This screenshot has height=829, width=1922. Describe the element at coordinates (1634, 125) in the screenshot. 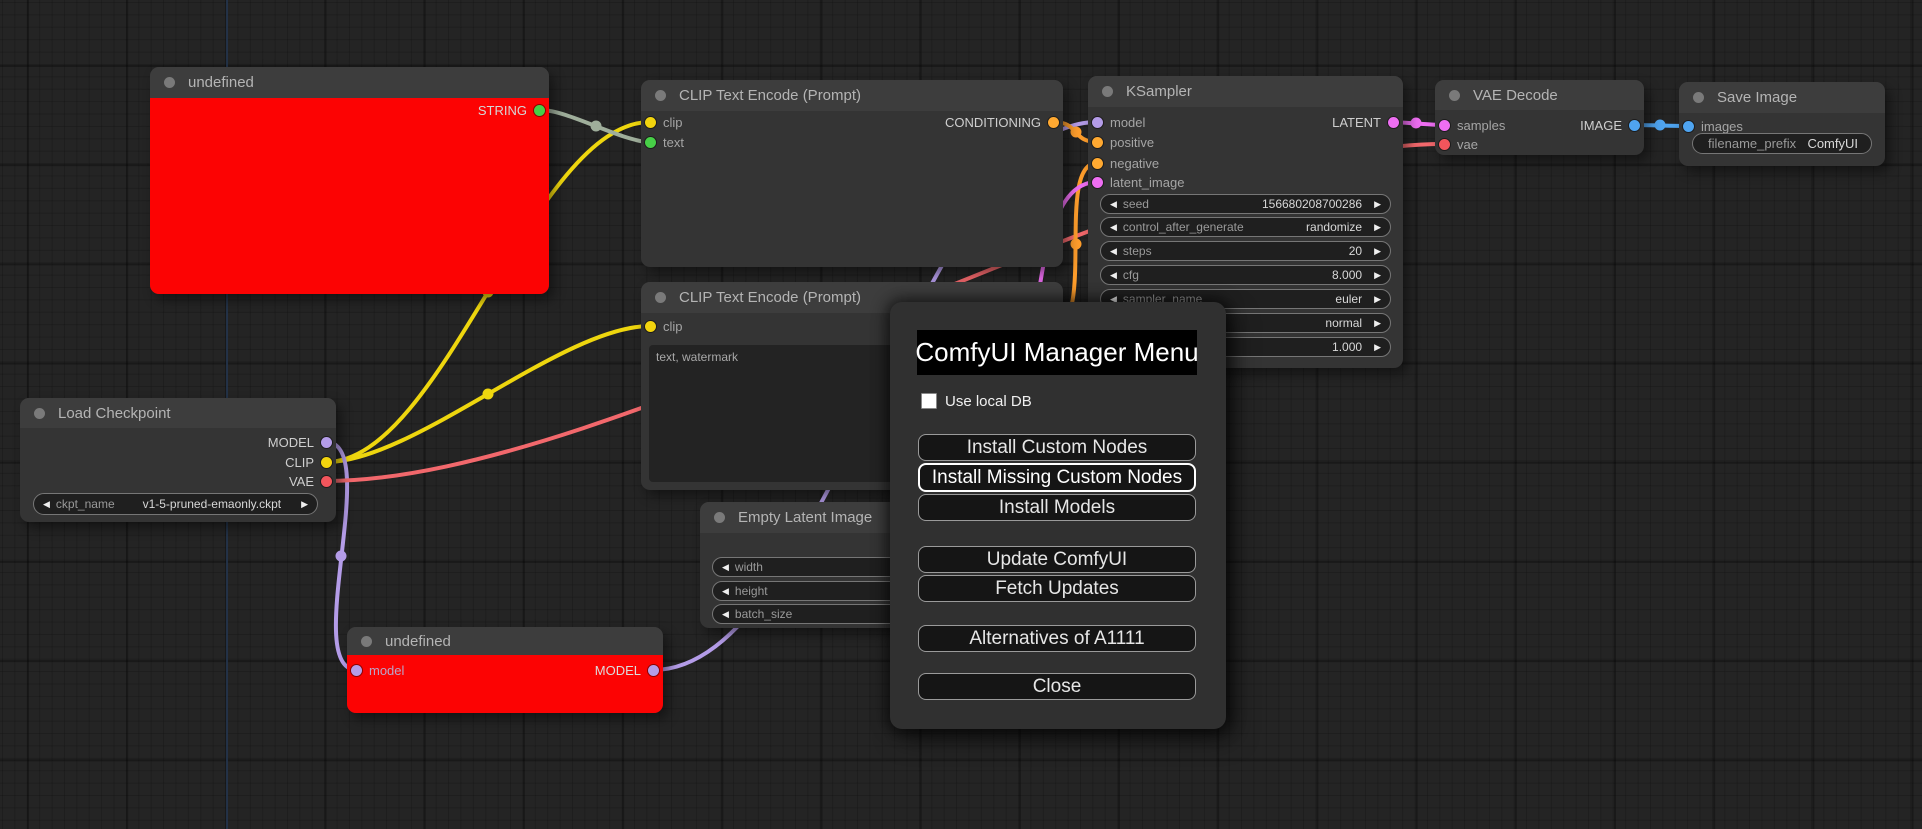

I see `image-output-dot` at that location.